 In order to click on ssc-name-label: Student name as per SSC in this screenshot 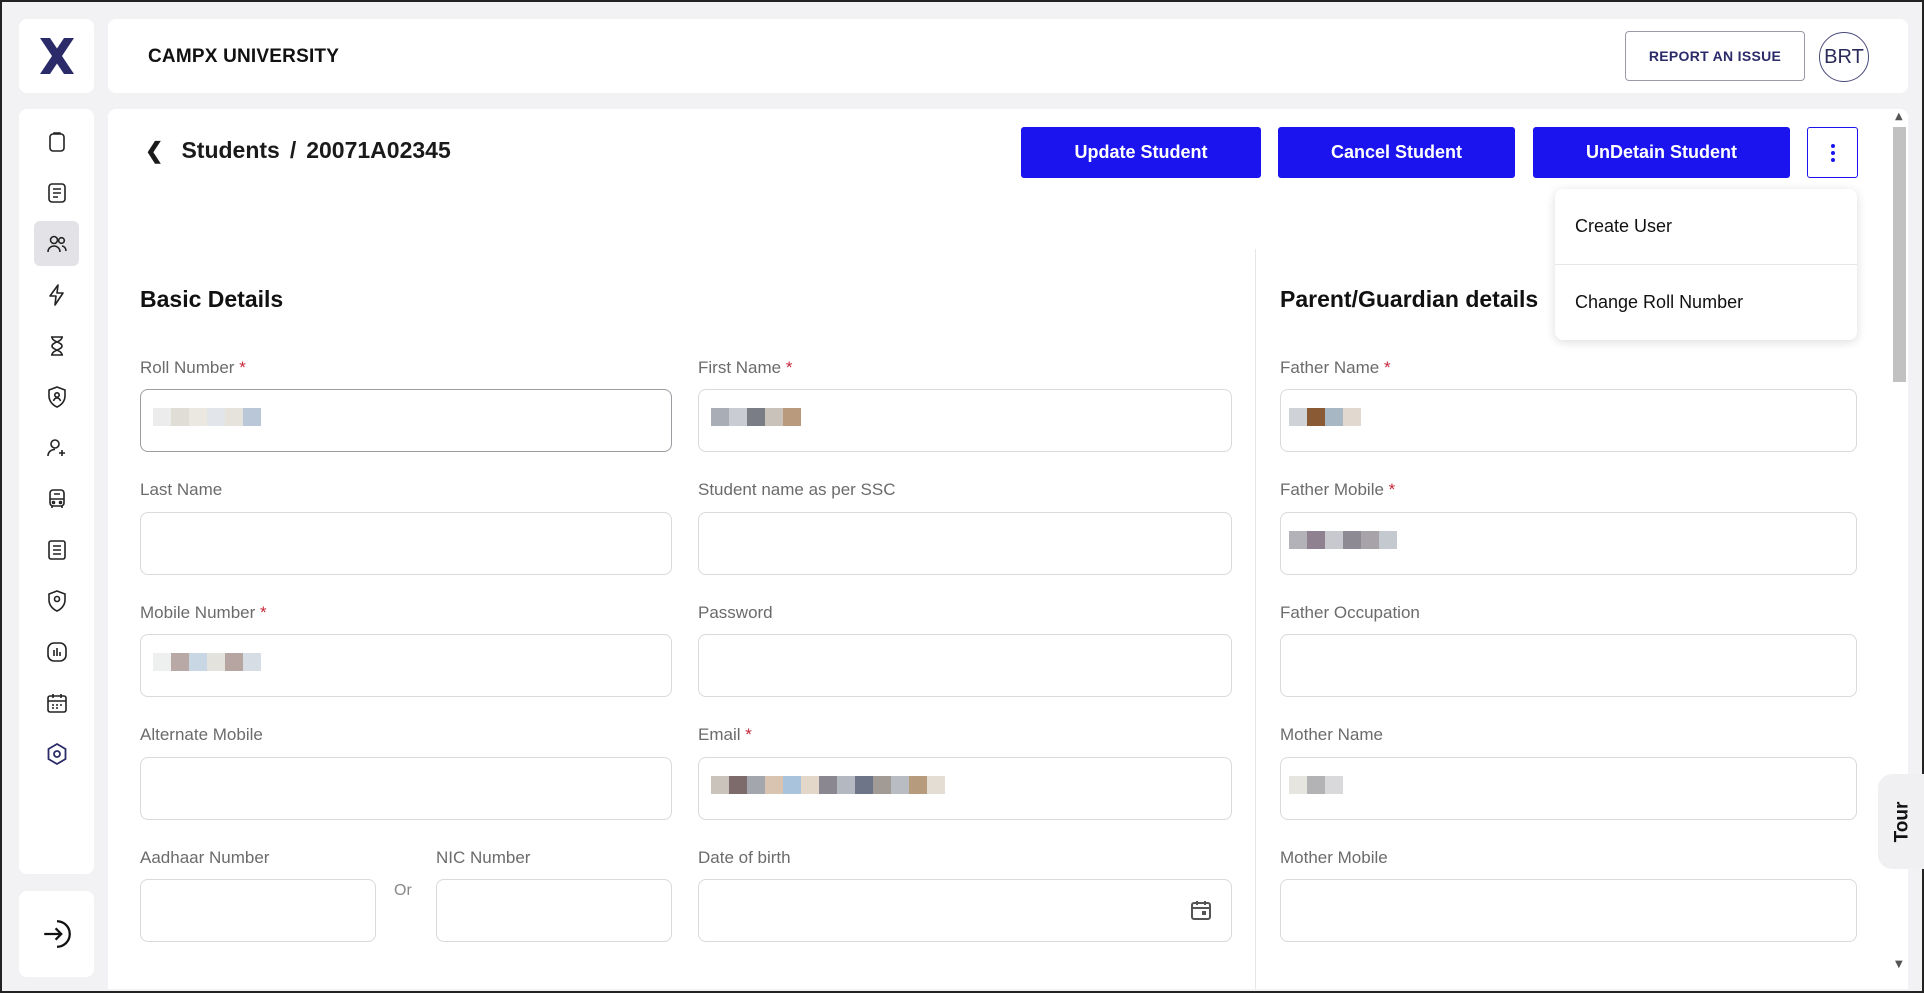, I will do `click(797, 489)`.